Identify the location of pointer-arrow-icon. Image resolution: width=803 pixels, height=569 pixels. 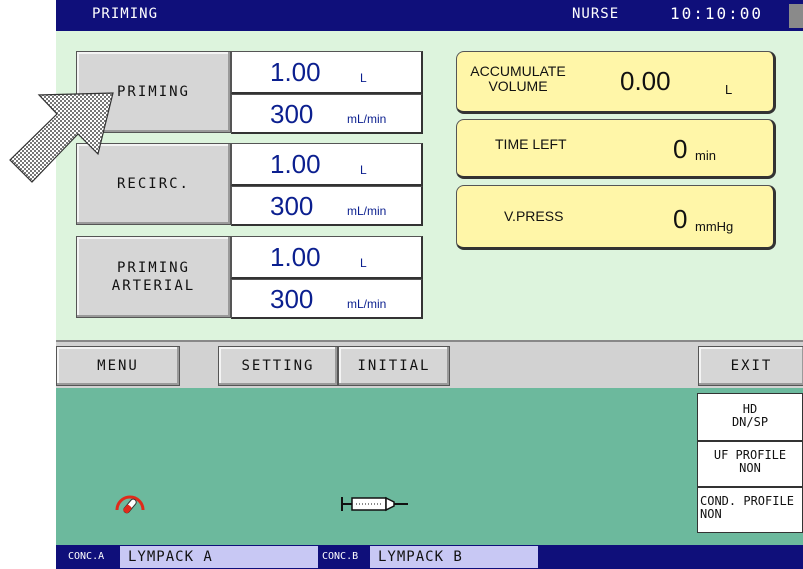
(61, 137).